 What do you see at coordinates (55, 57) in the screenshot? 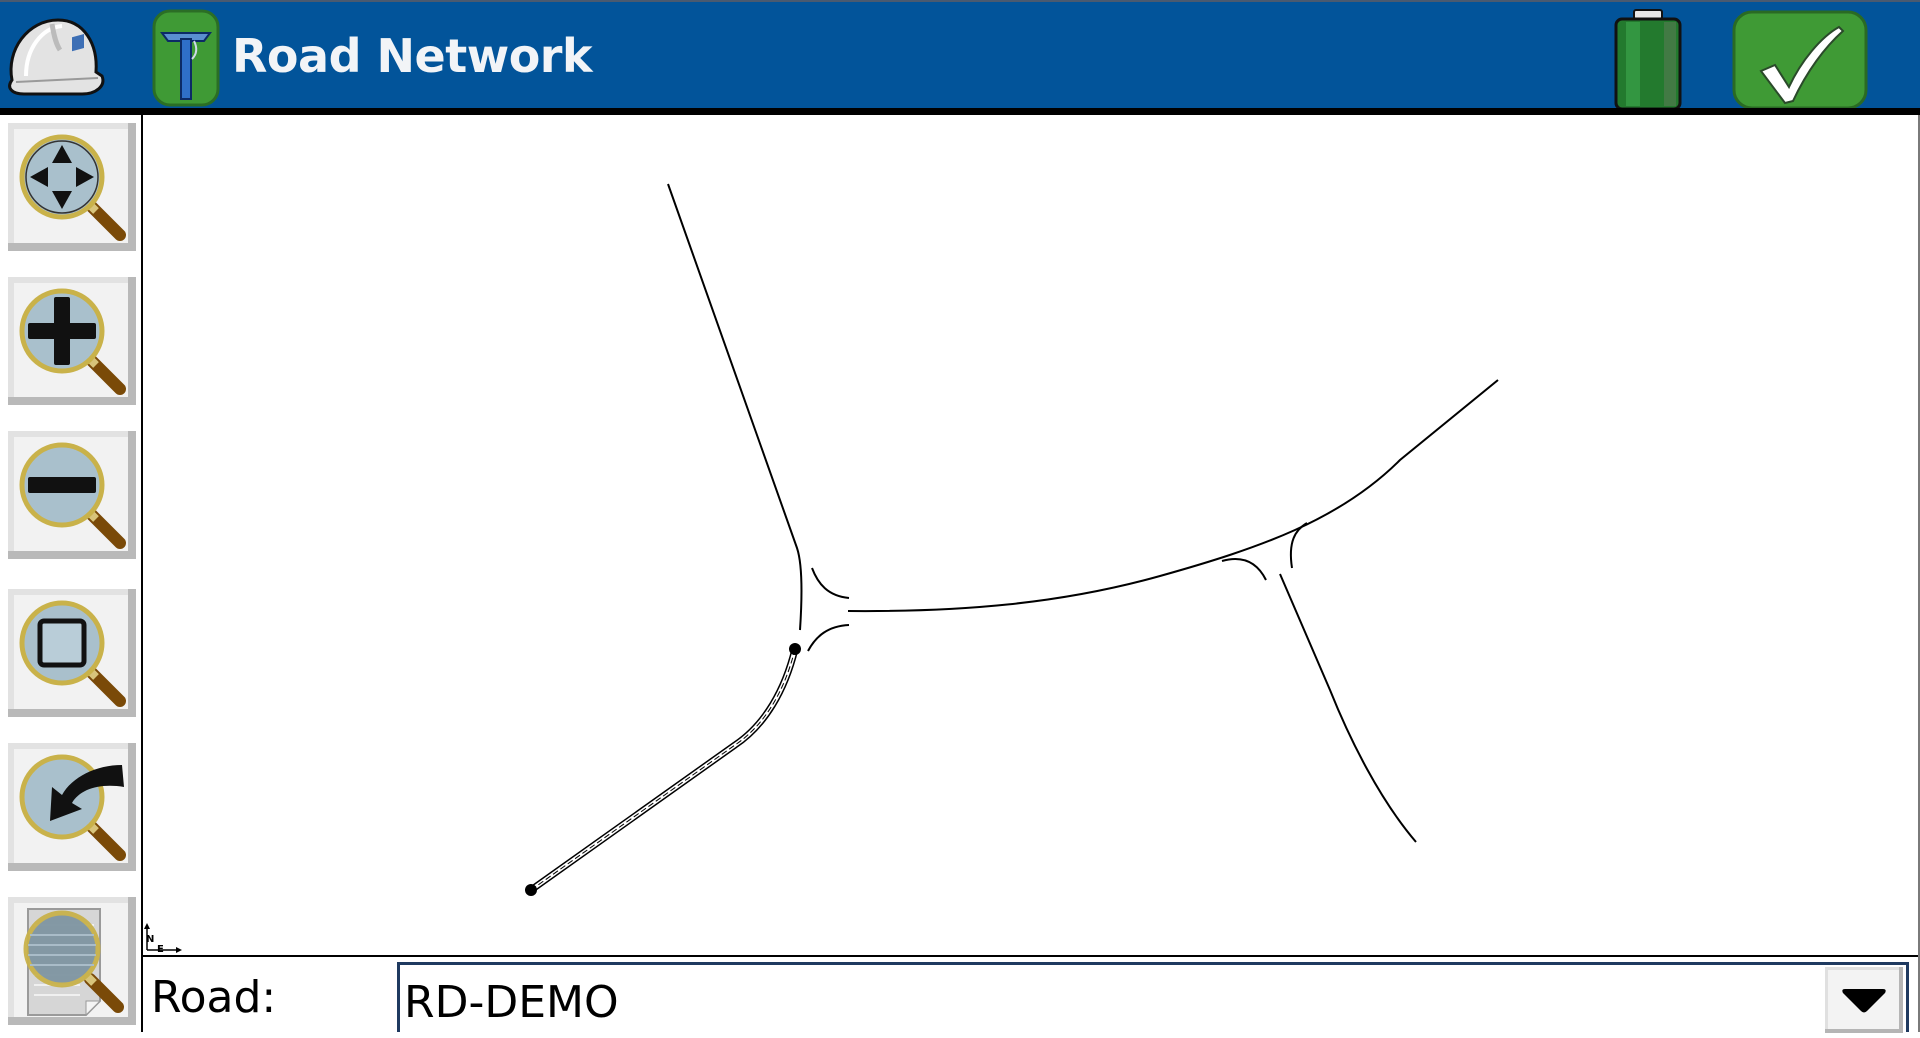
I see `hard-hat-icon` at bounding box center [55, 57].